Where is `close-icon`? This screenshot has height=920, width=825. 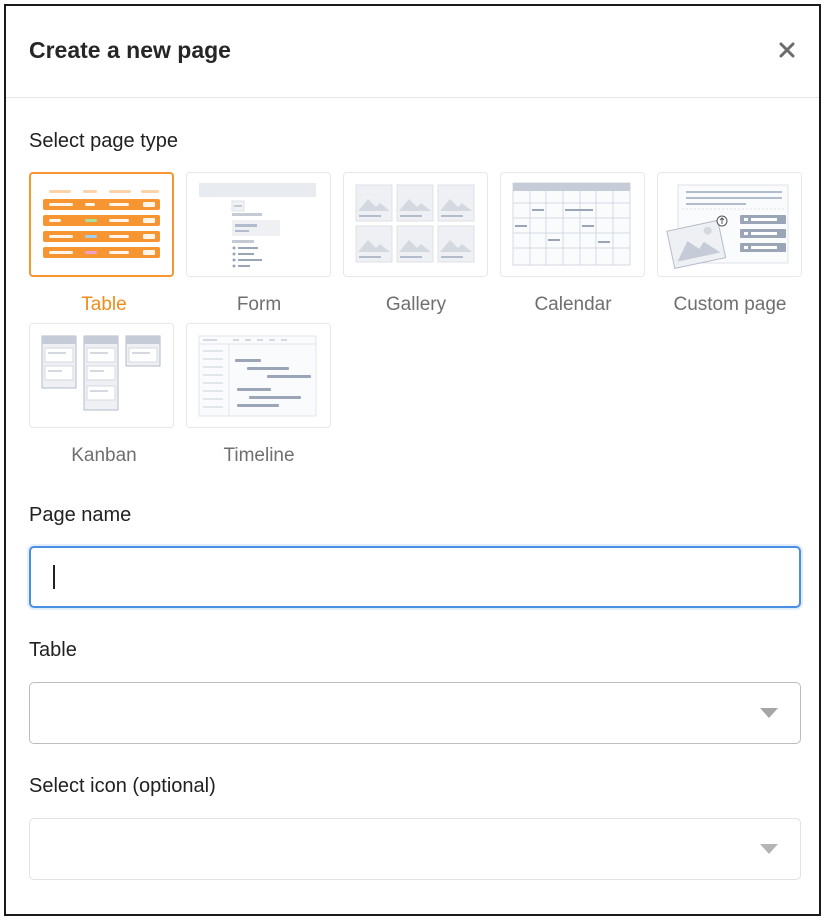
close-icon is located at coordinates (787, 50).